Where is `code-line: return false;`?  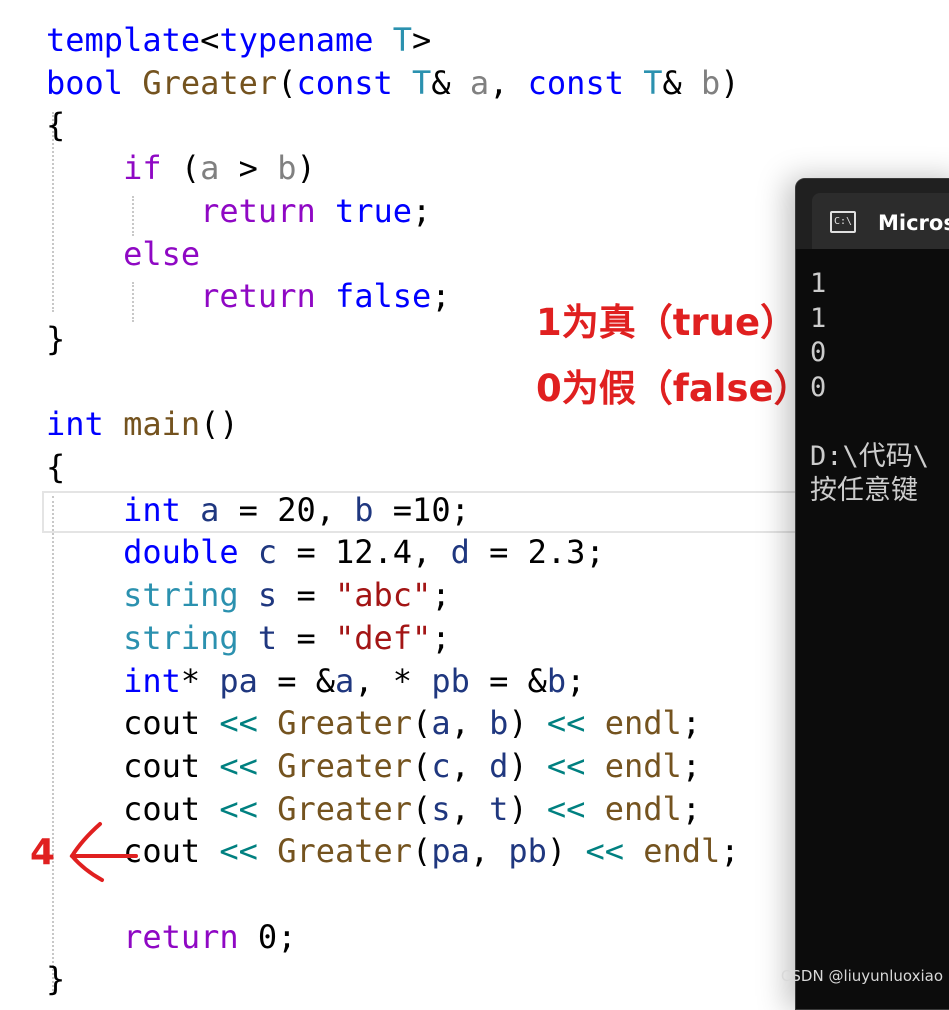 code-line: return false; is located at coordinates (248, 296).